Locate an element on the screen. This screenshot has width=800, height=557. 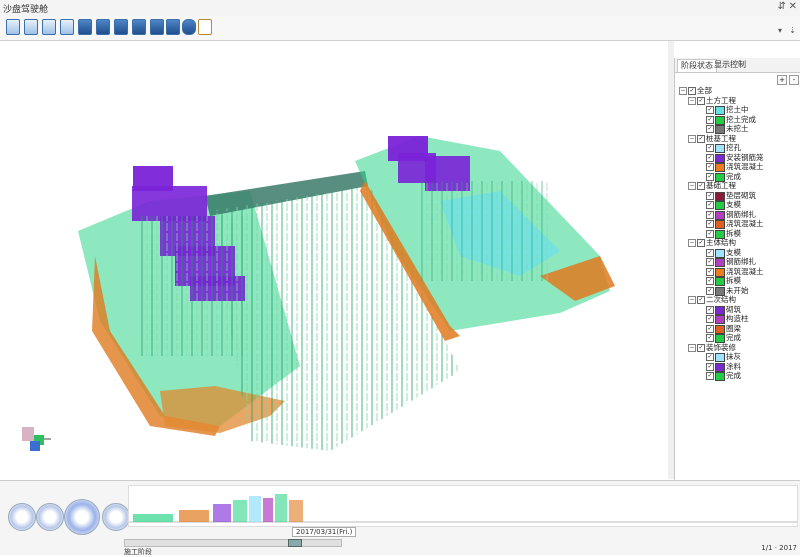
layers-icon is located at coordinates (189, 27).